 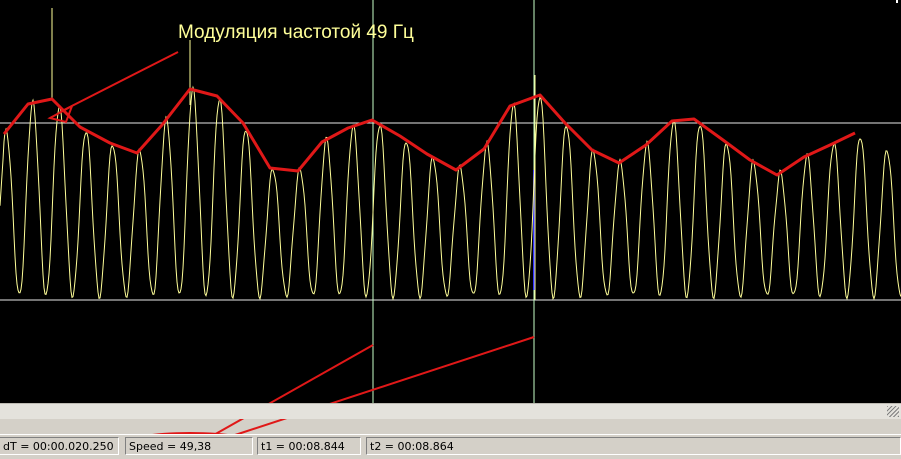 I want to click on status-t2: t2 = 00:08.864, so click(x=633, y=446).